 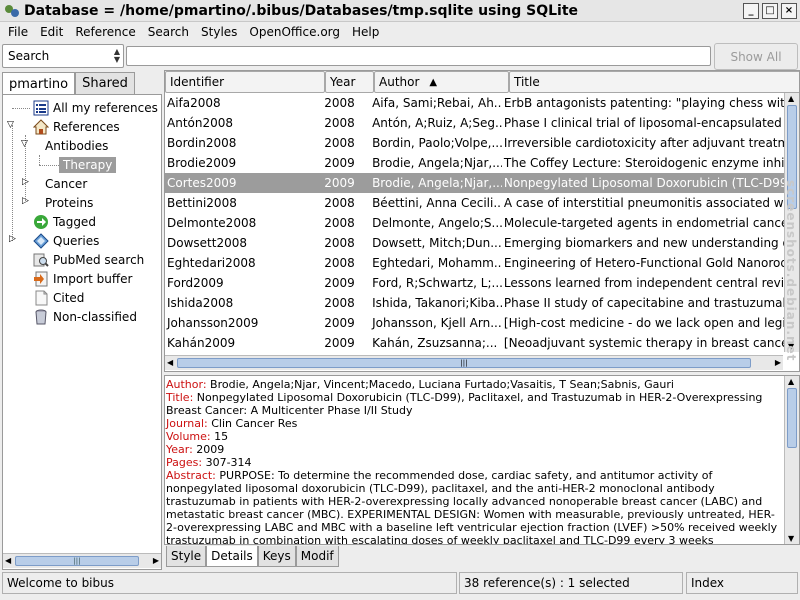 I want to click on tree-item-queries: Queries, so click(x=66, y=240).